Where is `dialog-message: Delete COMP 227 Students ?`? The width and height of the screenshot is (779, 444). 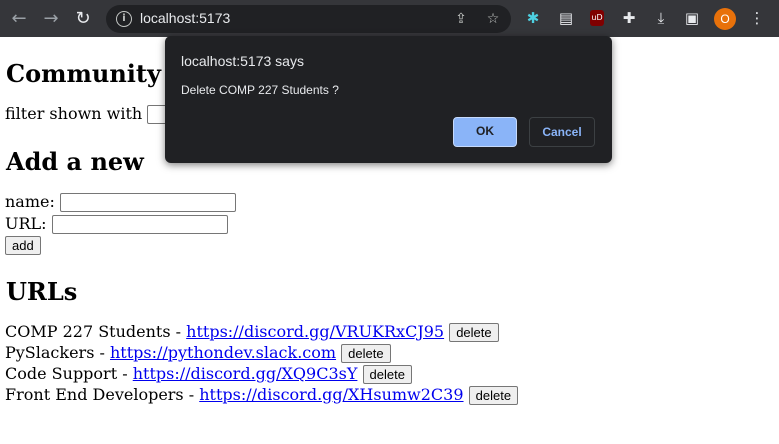
dialog-message: Delete COMP 227 Students ? is located at coordinates (260, 90).